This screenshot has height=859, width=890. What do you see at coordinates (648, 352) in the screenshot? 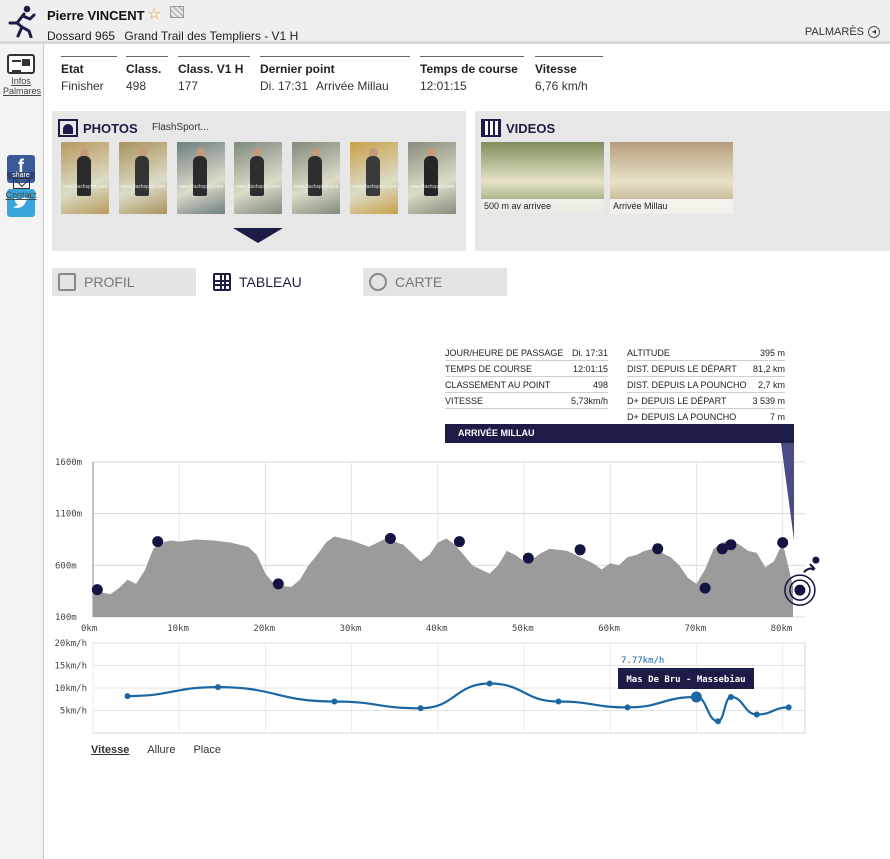
I see `info-label: ALTITUDE` at bounding box center [648, 352].